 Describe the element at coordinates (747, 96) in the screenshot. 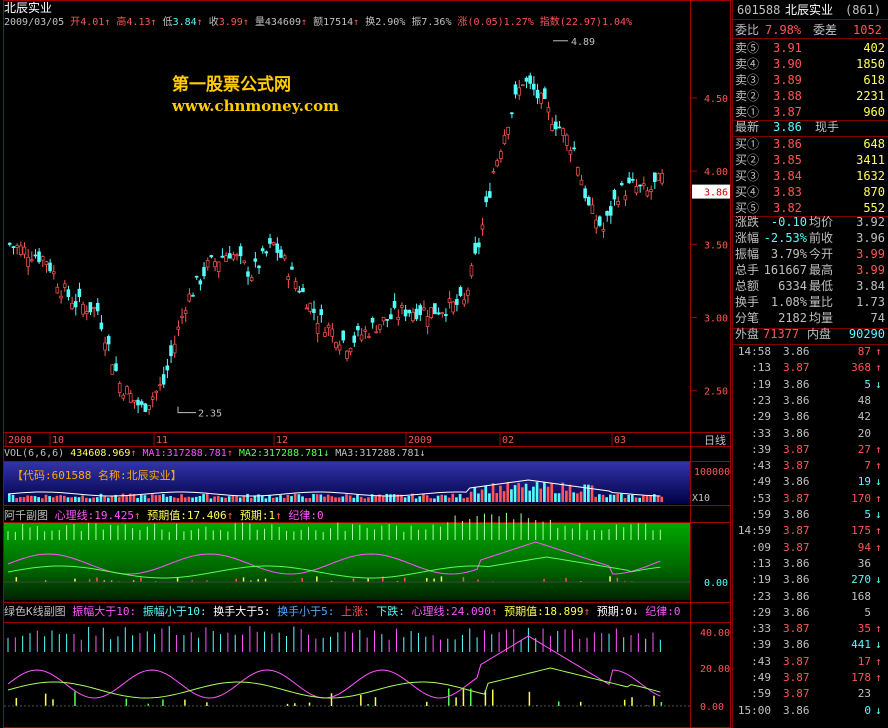

I see `cell: 卖②` at that location.